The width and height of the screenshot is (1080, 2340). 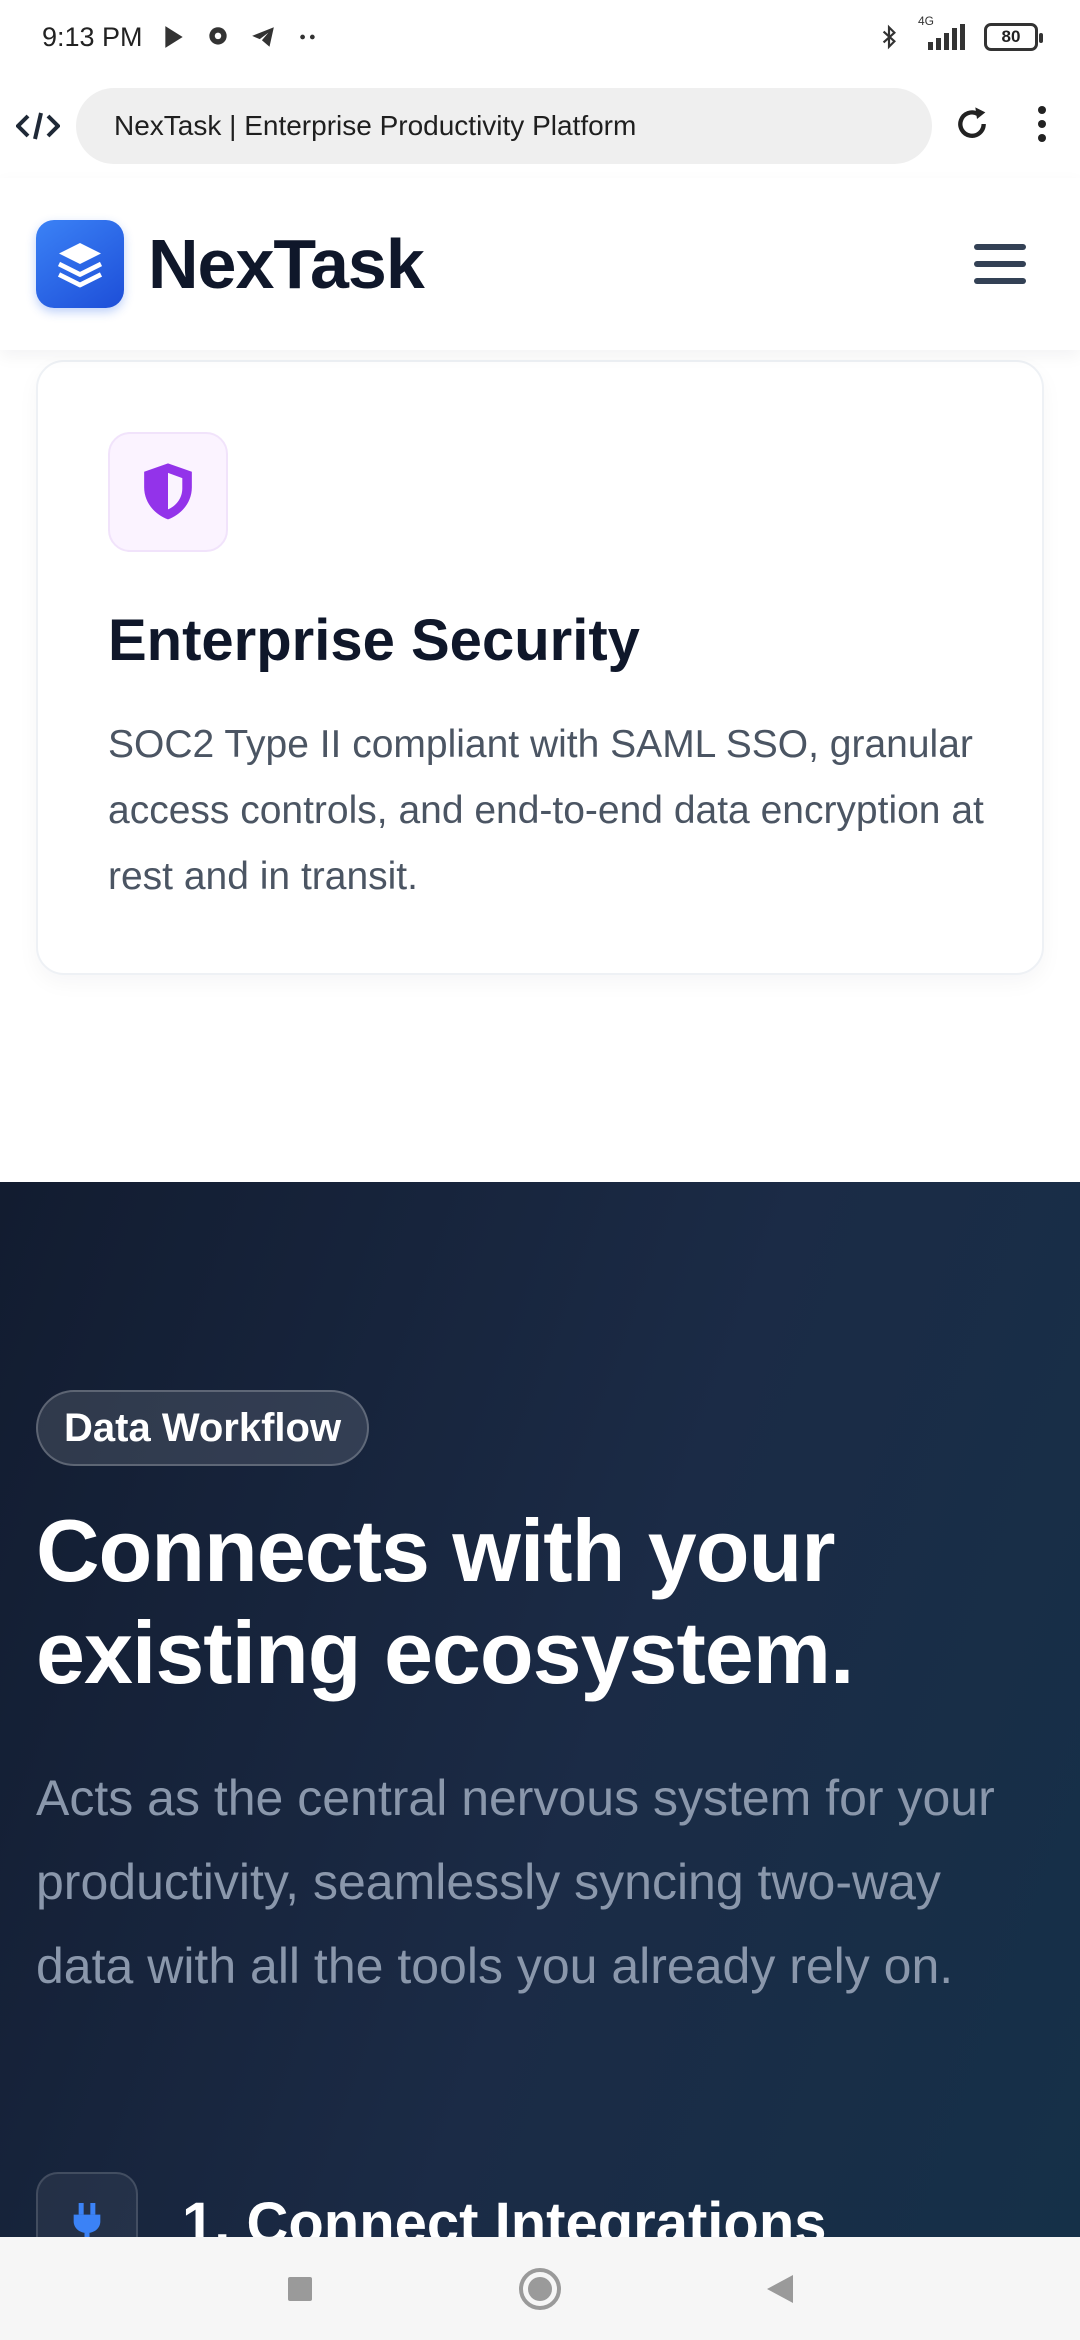 I want to click on site-header: NexTask, so click(x=540, y=264).